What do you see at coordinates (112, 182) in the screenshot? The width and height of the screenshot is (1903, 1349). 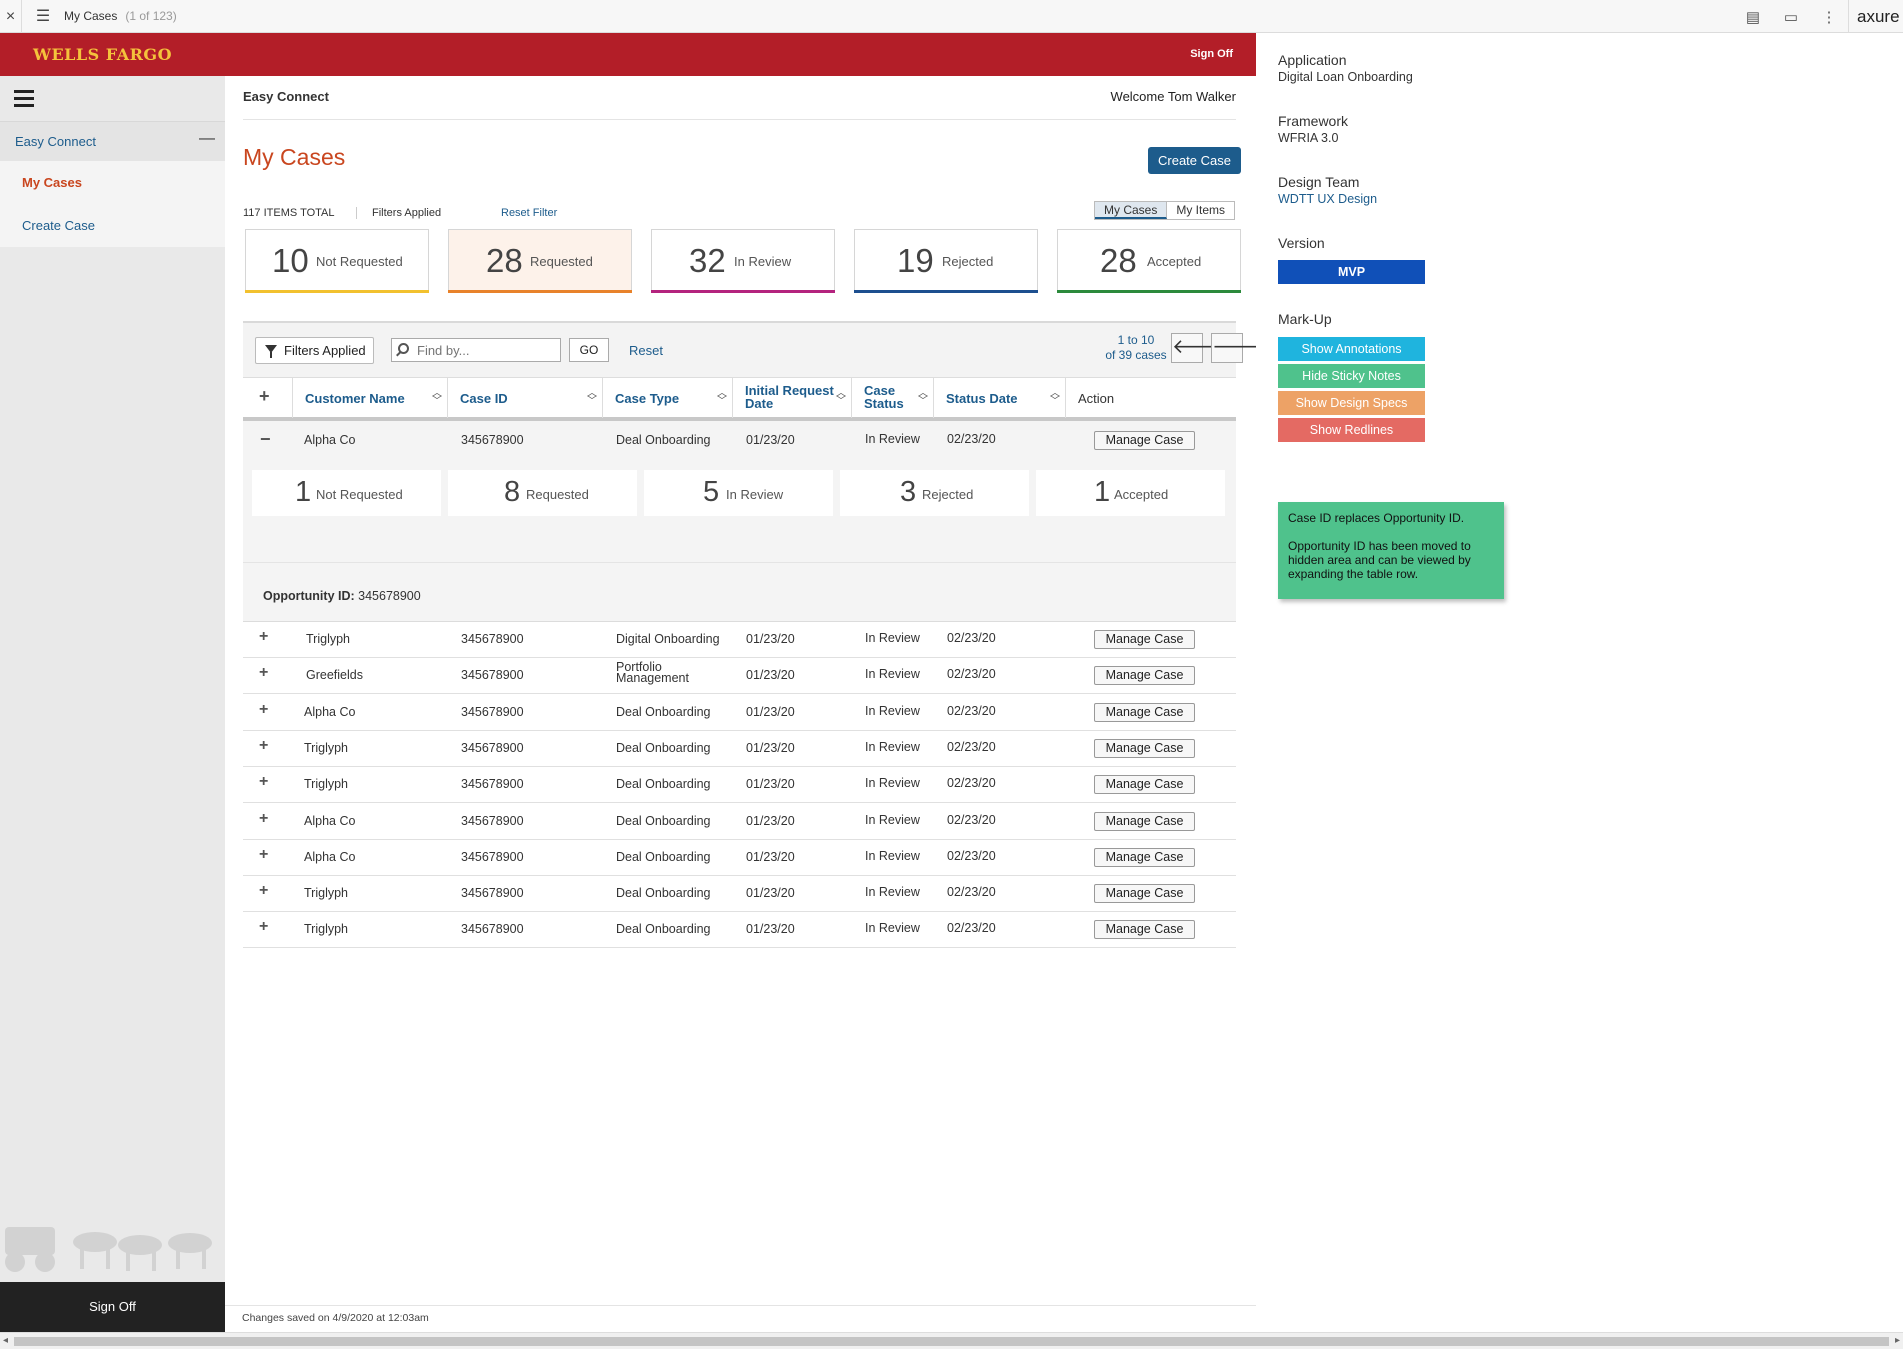 I see `sidebar-item-my-cases: My Cases` at bounding box center [112, 182].